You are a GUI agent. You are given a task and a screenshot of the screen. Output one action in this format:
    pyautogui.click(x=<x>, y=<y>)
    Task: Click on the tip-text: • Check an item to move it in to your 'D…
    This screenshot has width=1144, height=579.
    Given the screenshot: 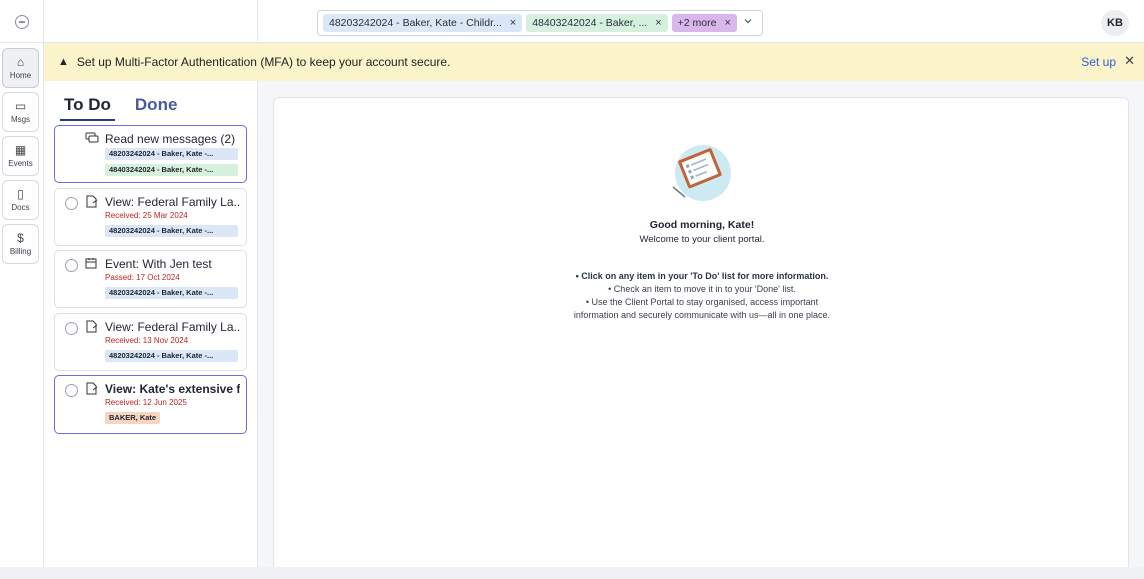 What is the action you would take?
    pyautogui.click(x=702, y=289)
    